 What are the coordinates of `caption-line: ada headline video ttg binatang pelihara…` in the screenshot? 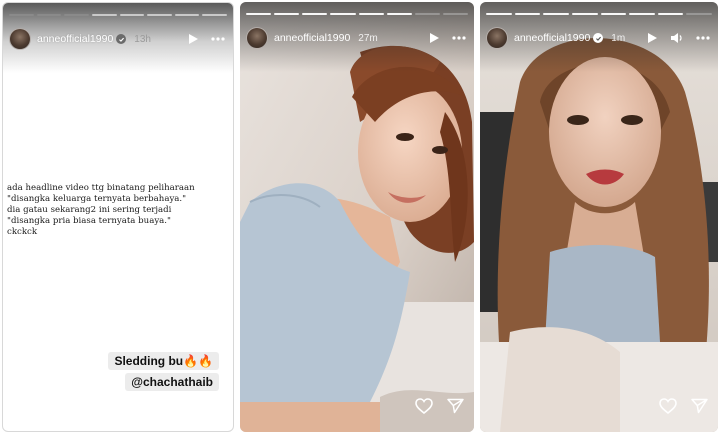 It's located at (101, 188).